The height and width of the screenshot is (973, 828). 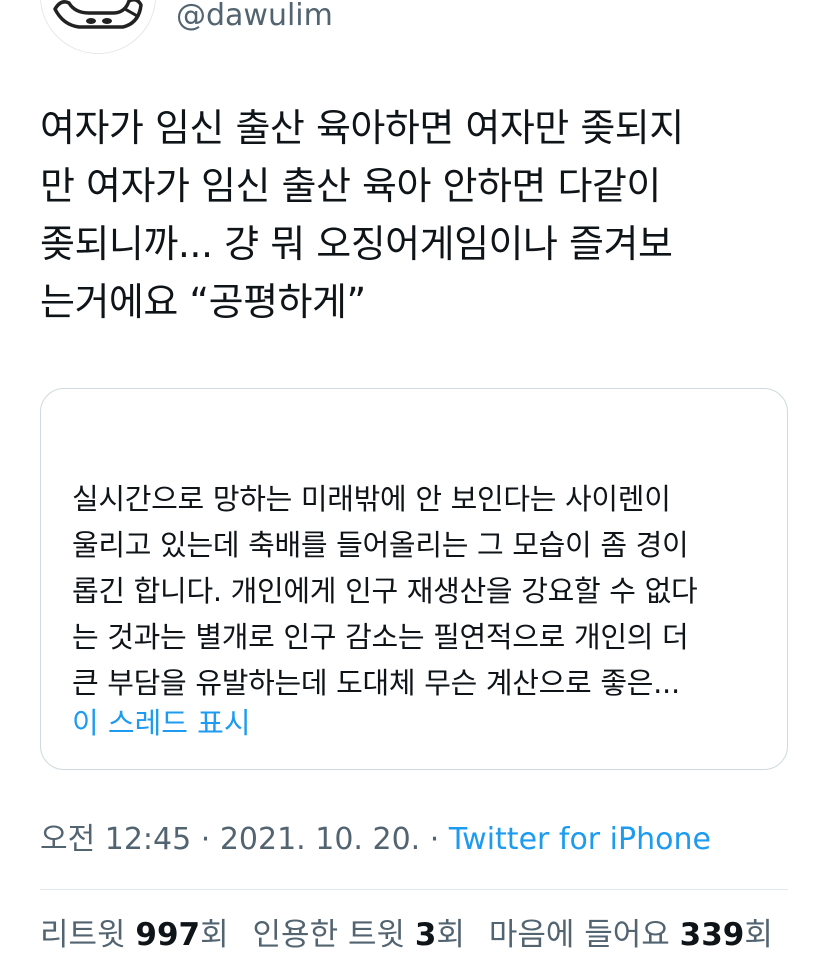 I want to click on avatar, so click(x=98, y=27).